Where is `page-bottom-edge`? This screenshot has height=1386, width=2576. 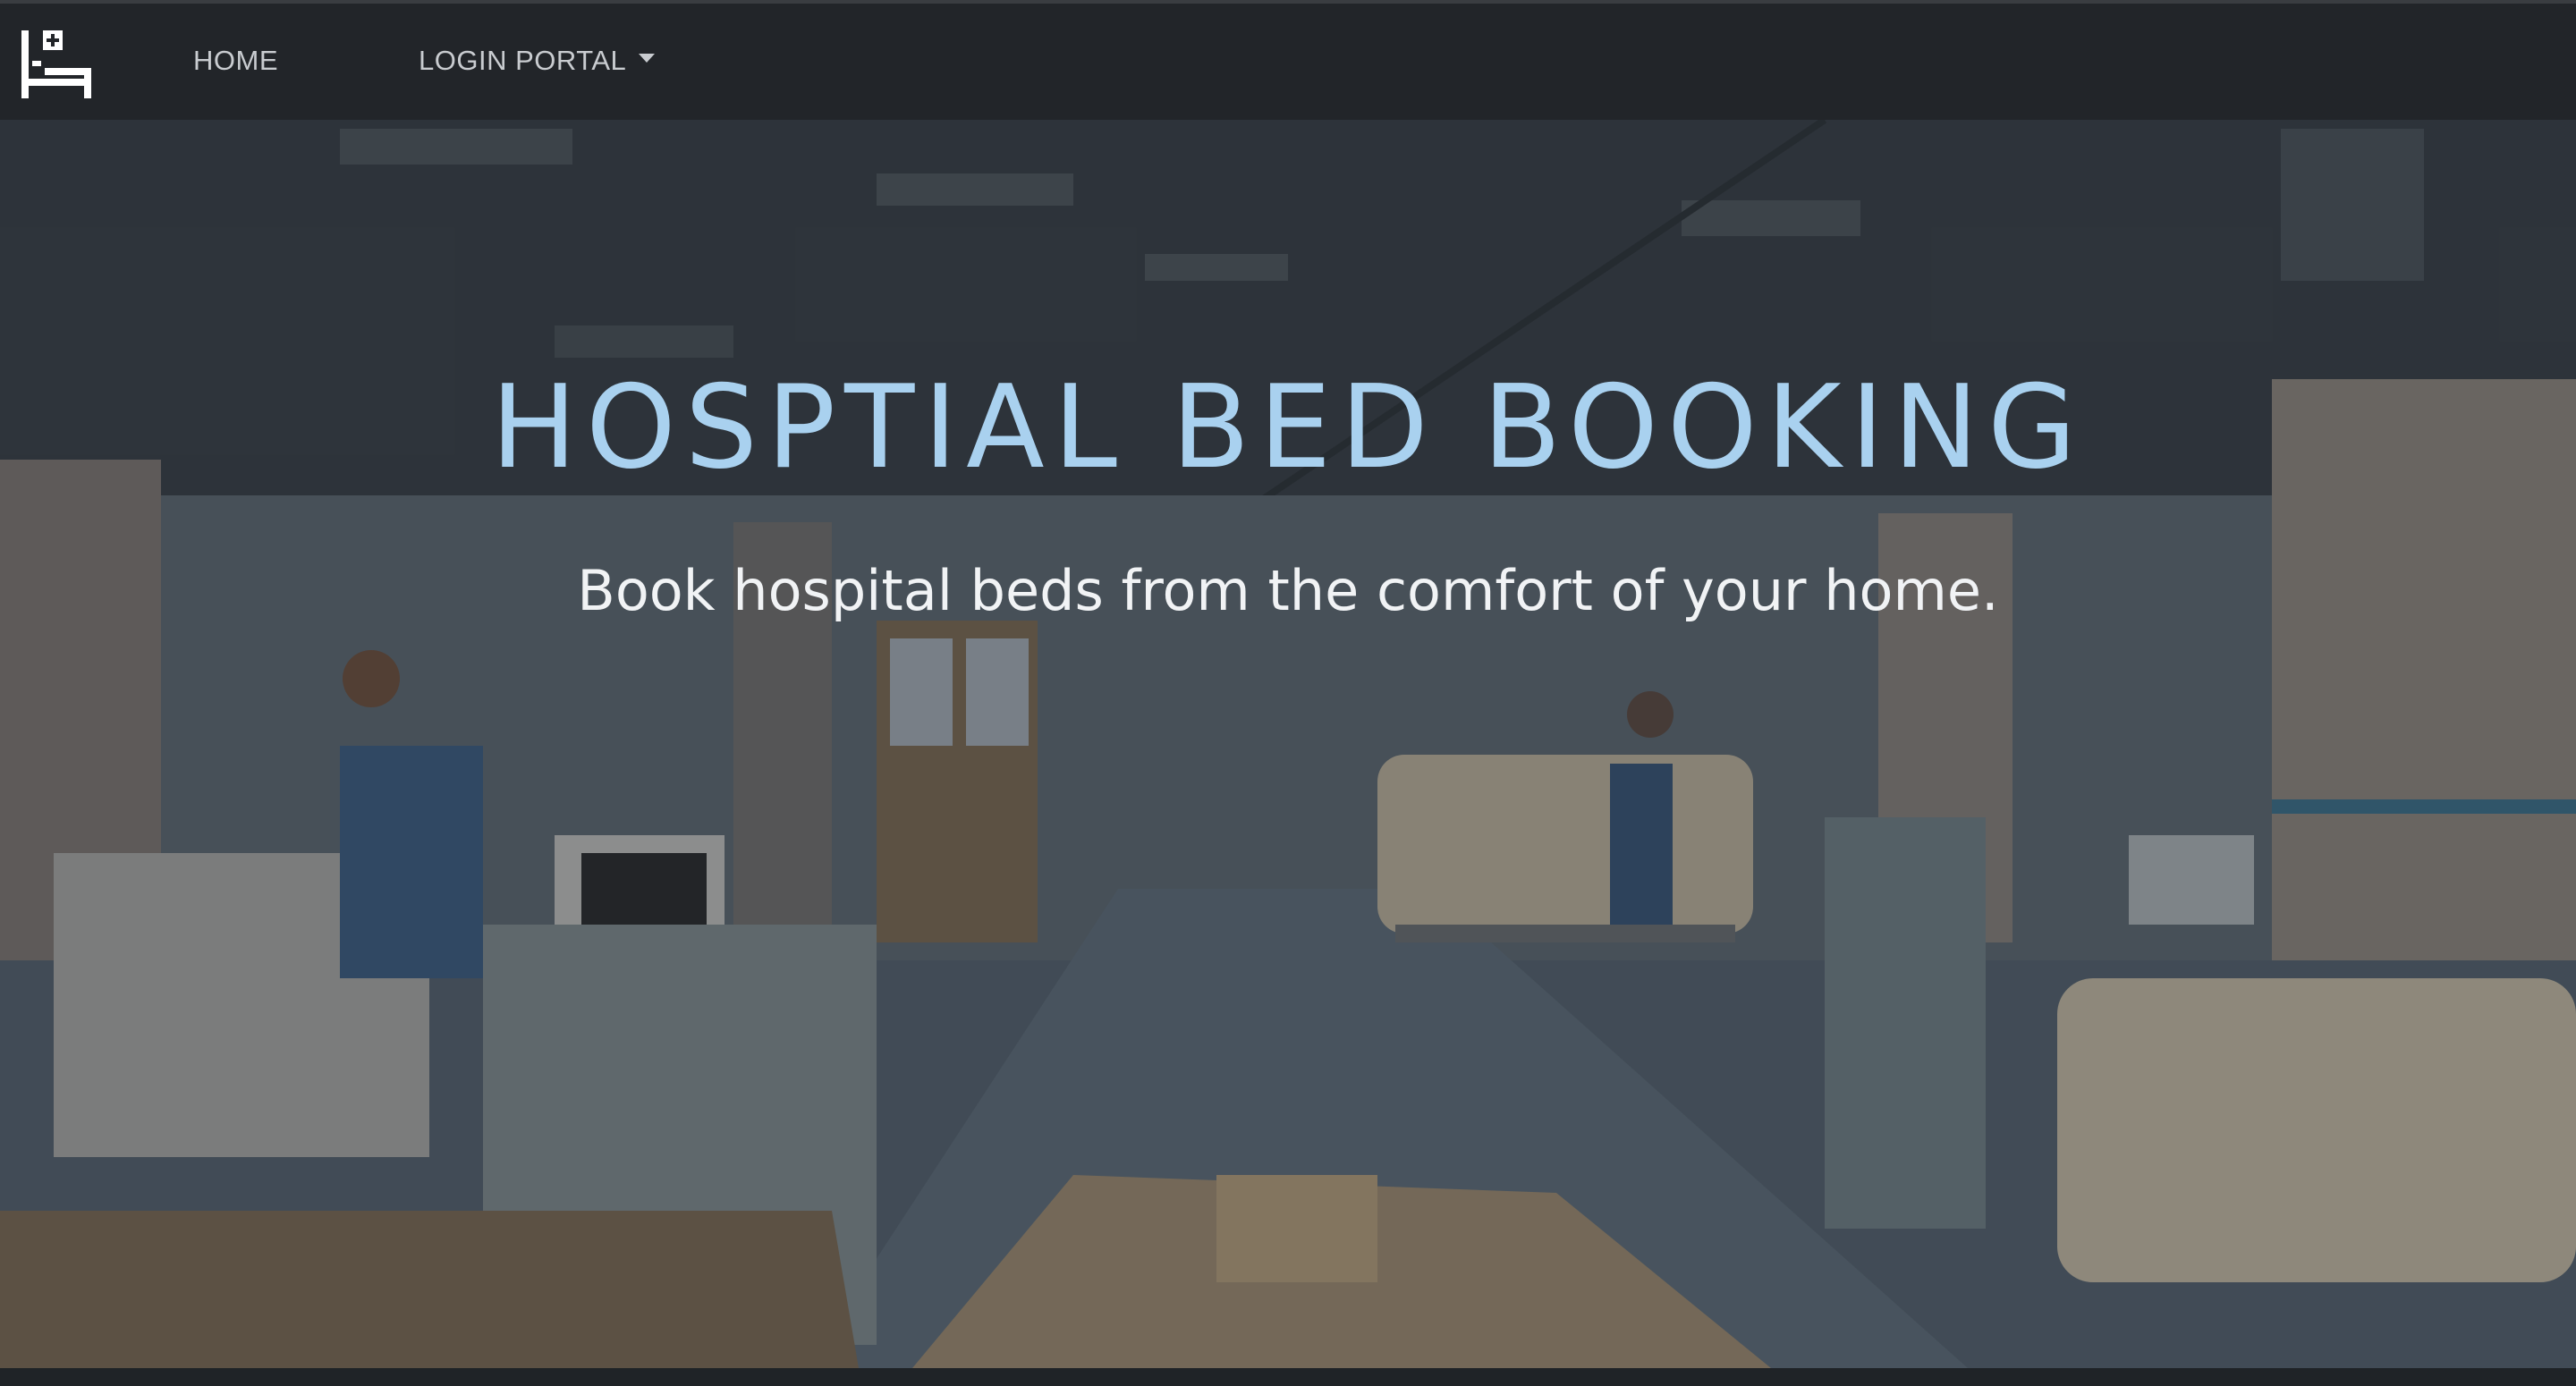
page-bottom-edge is located at coordinates (1288, 1377).